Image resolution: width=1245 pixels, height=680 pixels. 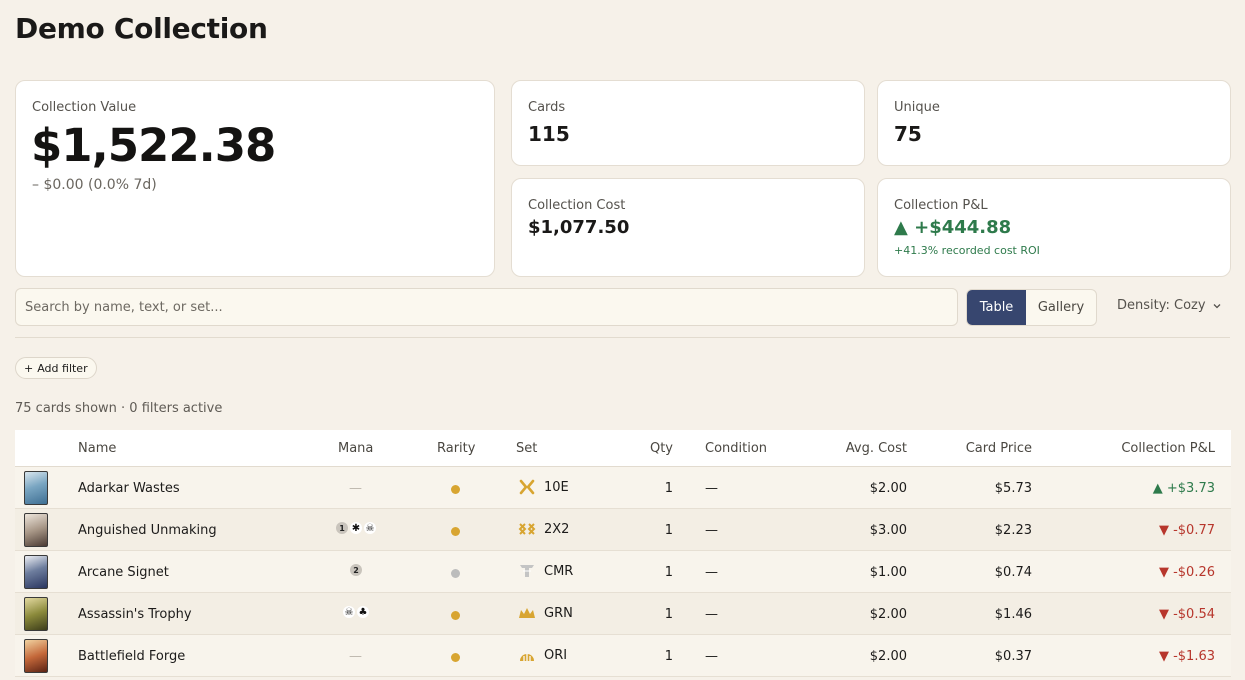 I want to click on card-name: Adarkar Wastes, so click(x=129, y=488).